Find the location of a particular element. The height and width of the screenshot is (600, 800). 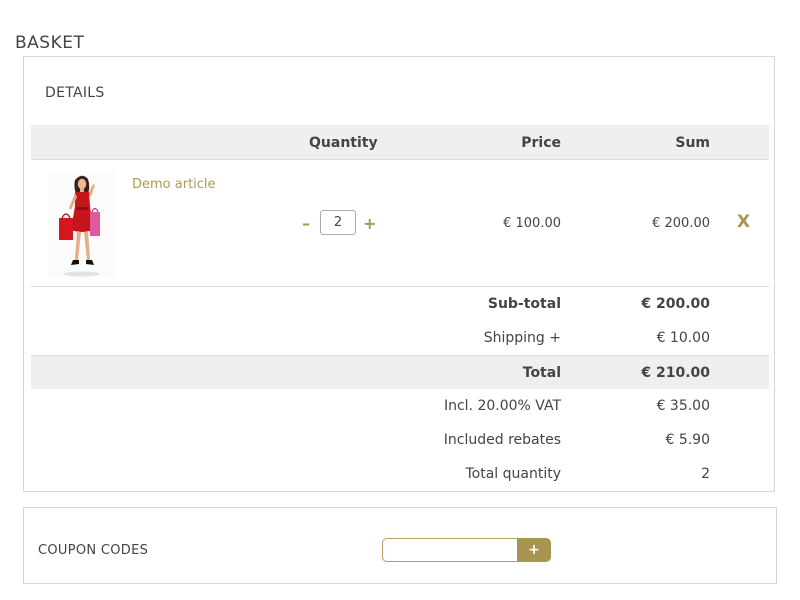

product-image is located at coordinates (82, 225).